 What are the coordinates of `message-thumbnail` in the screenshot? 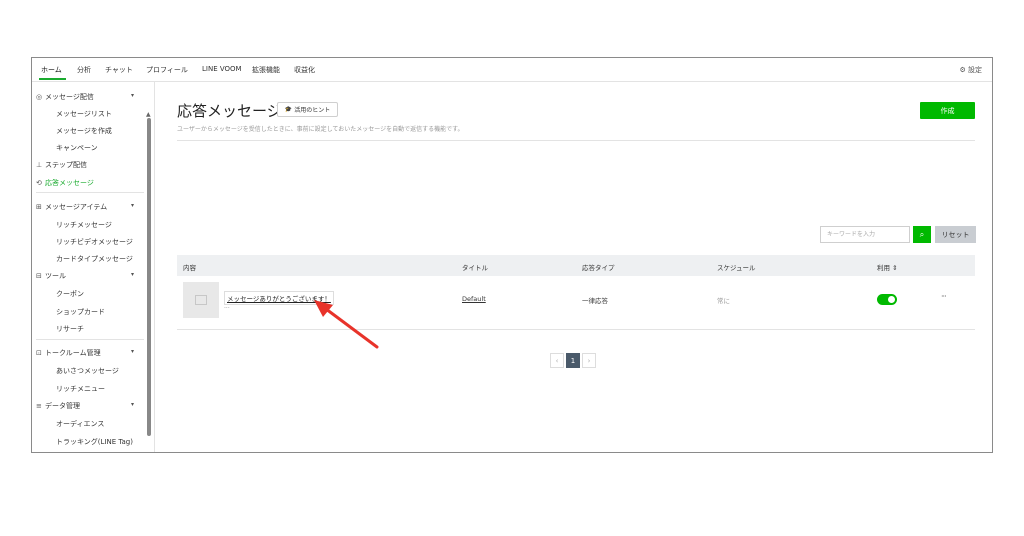 It's located at (201, 300).